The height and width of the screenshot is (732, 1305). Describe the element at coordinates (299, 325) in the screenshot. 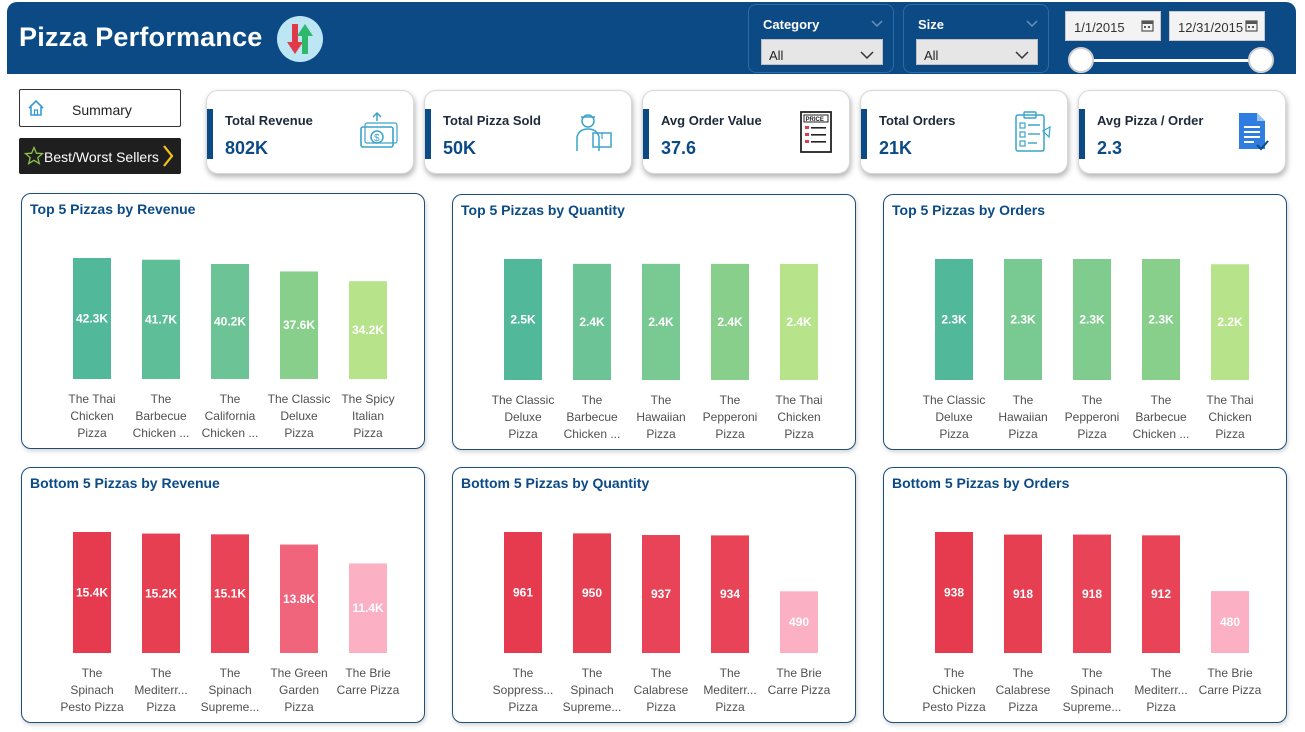

I see `bar-data-label: 37.6K` at that location.